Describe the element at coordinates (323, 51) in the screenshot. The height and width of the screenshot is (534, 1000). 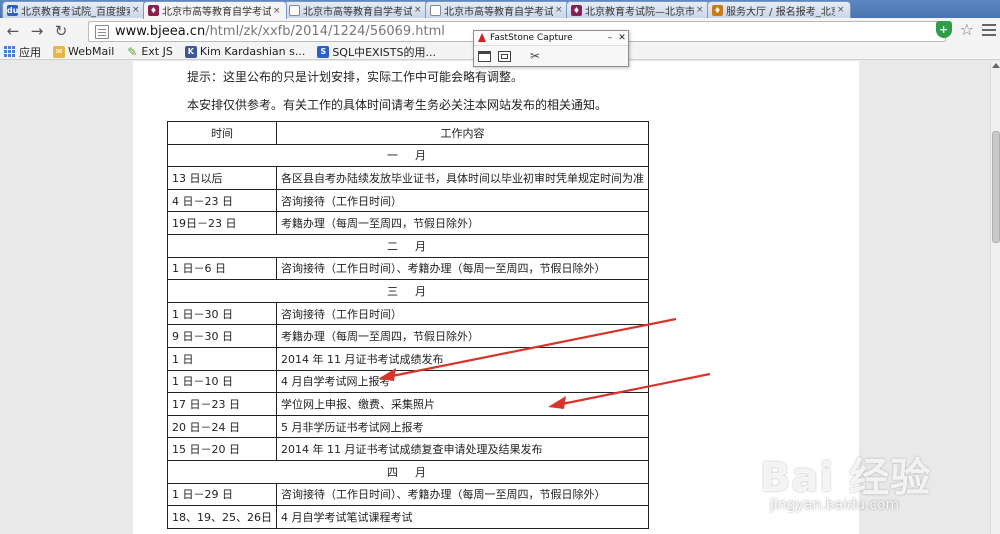
I see `sql-icon: S` at that location.